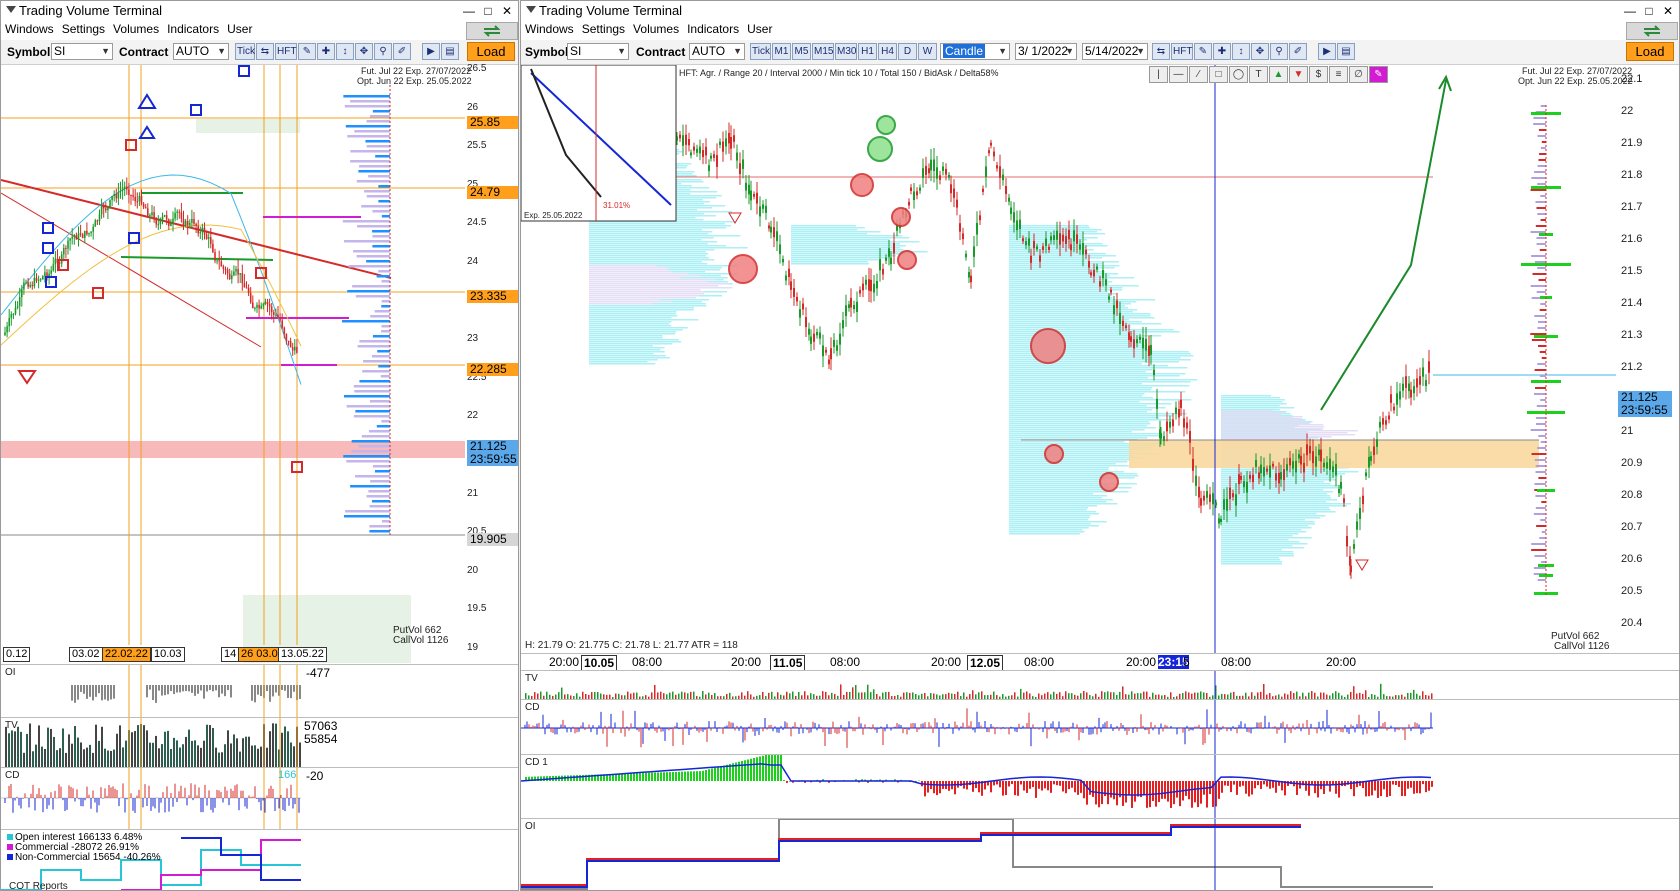 Image resolution: width=1680 pixels, height=891 pixels. Describe the element at coordinates (1358, 74) in the screenshot. I see `eraser-icon: ∅` at that location.